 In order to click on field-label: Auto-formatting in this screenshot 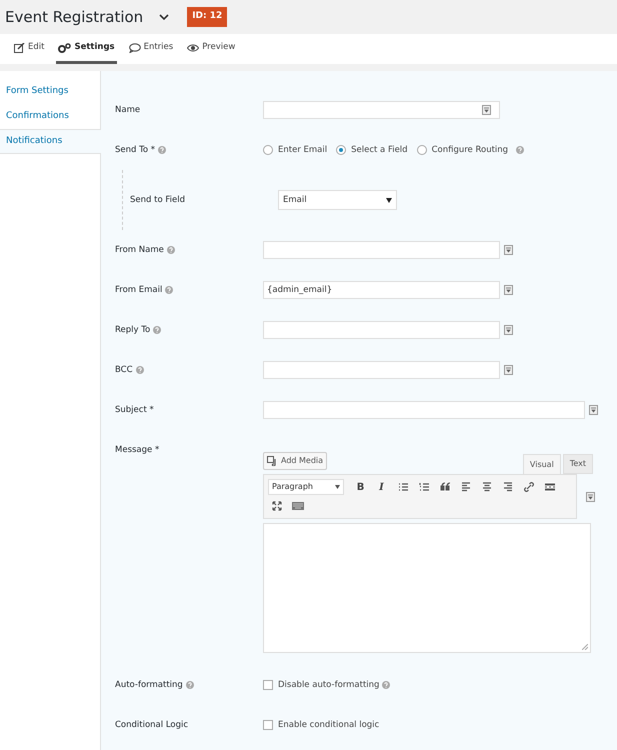, I will do `click(149, 685)`.